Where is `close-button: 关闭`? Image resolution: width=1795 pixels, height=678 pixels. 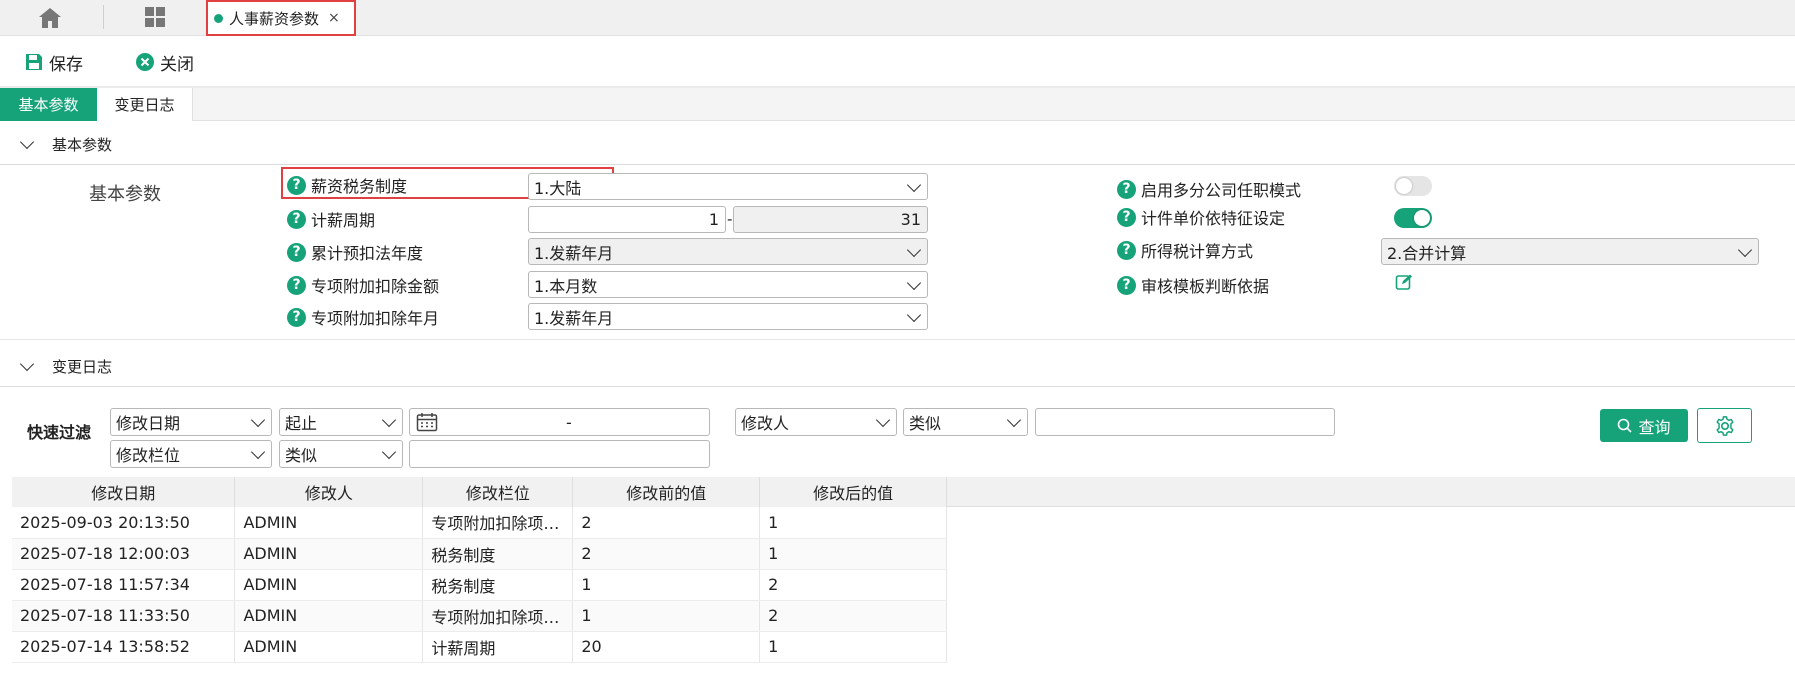
close-button: 关闭 is located at coordinates (164, 62).